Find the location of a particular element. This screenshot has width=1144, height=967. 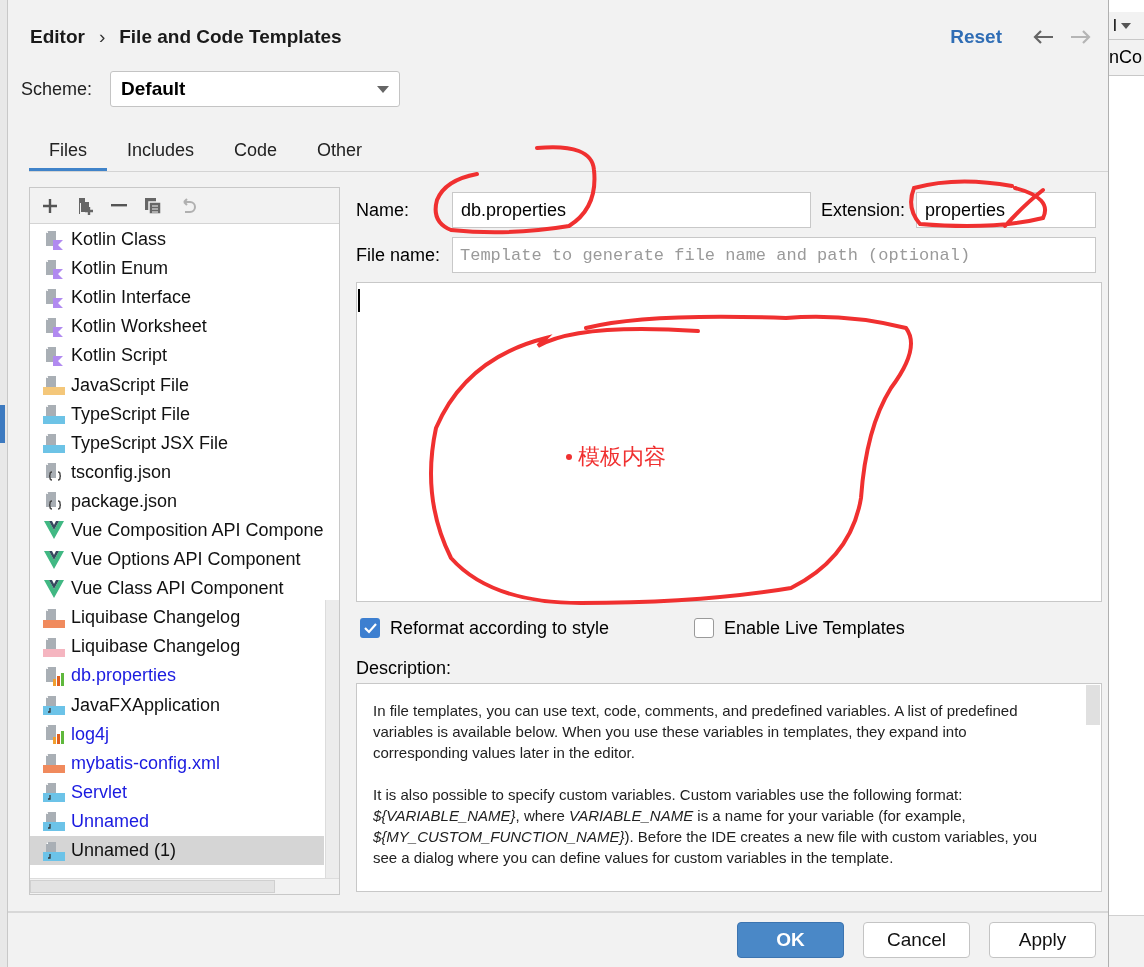

checkbox-label: Enable Live Templates is located at coordinates (814, 628).